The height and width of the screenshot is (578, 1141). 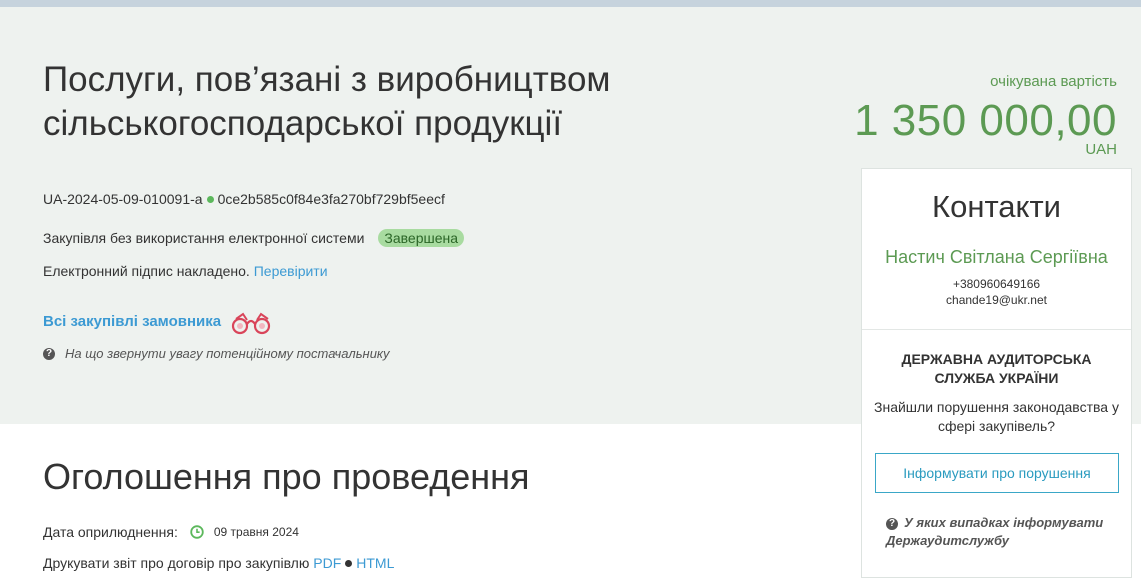 What do you see at coordinates (996, 300) in the screenshot?
I see `contact-email: chande19@ukr.net` at bounding box center [996, 300].